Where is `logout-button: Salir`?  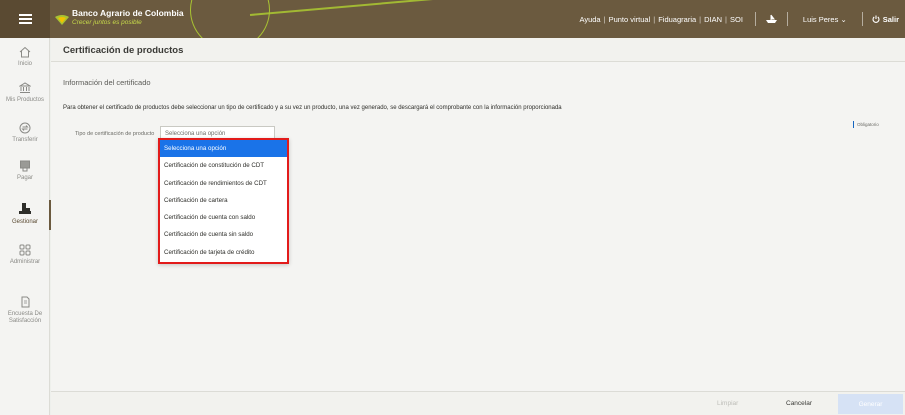 logout-button: Salir is located at coordinates (885, 19).